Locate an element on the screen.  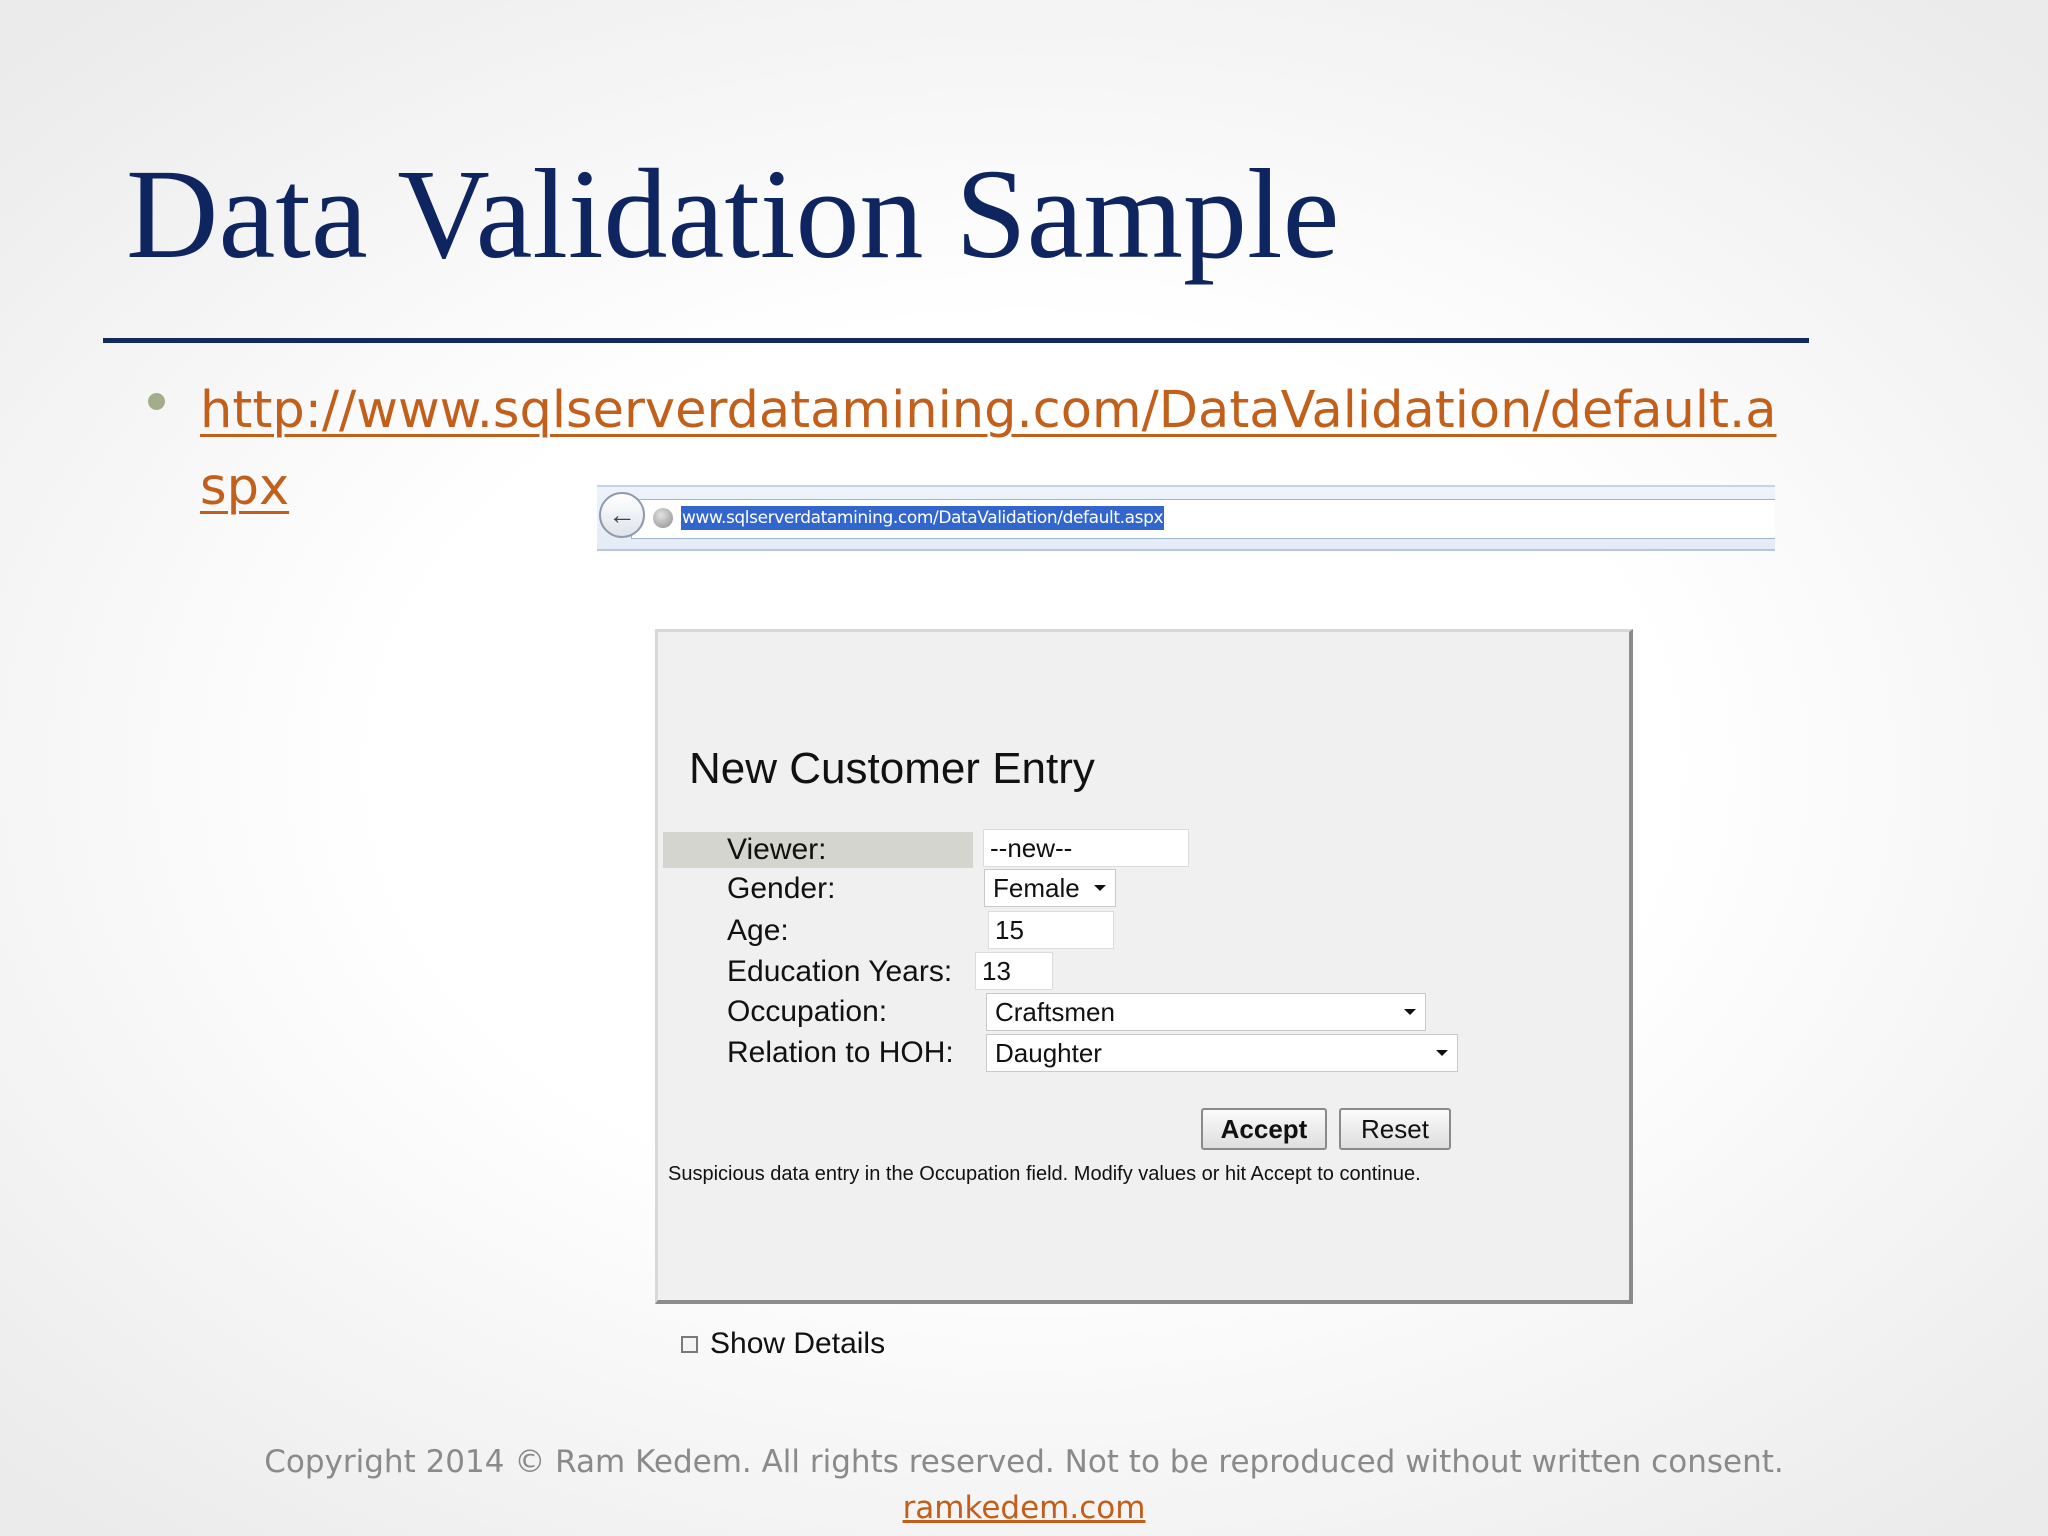
occupation-select-value: Craftsmen is located at coordinates (1055, 1012).